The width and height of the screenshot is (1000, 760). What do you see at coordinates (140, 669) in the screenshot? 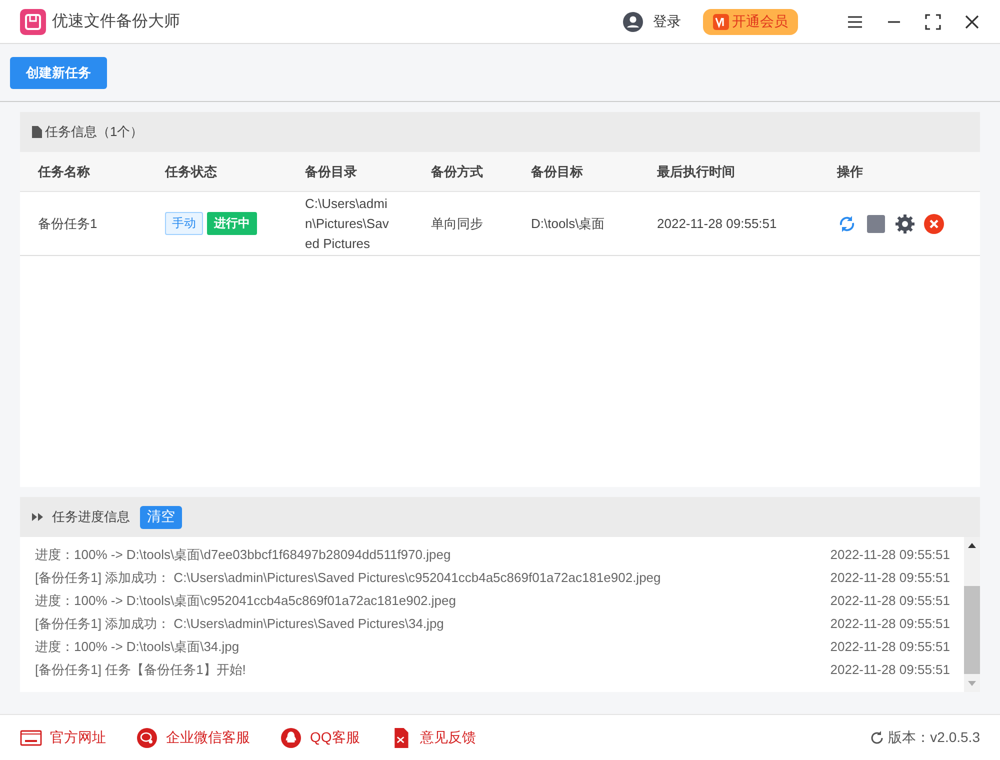
I see `log-message: [备份任务1] 任务【备份任务1】开始!` at bounding box center [140, 669].